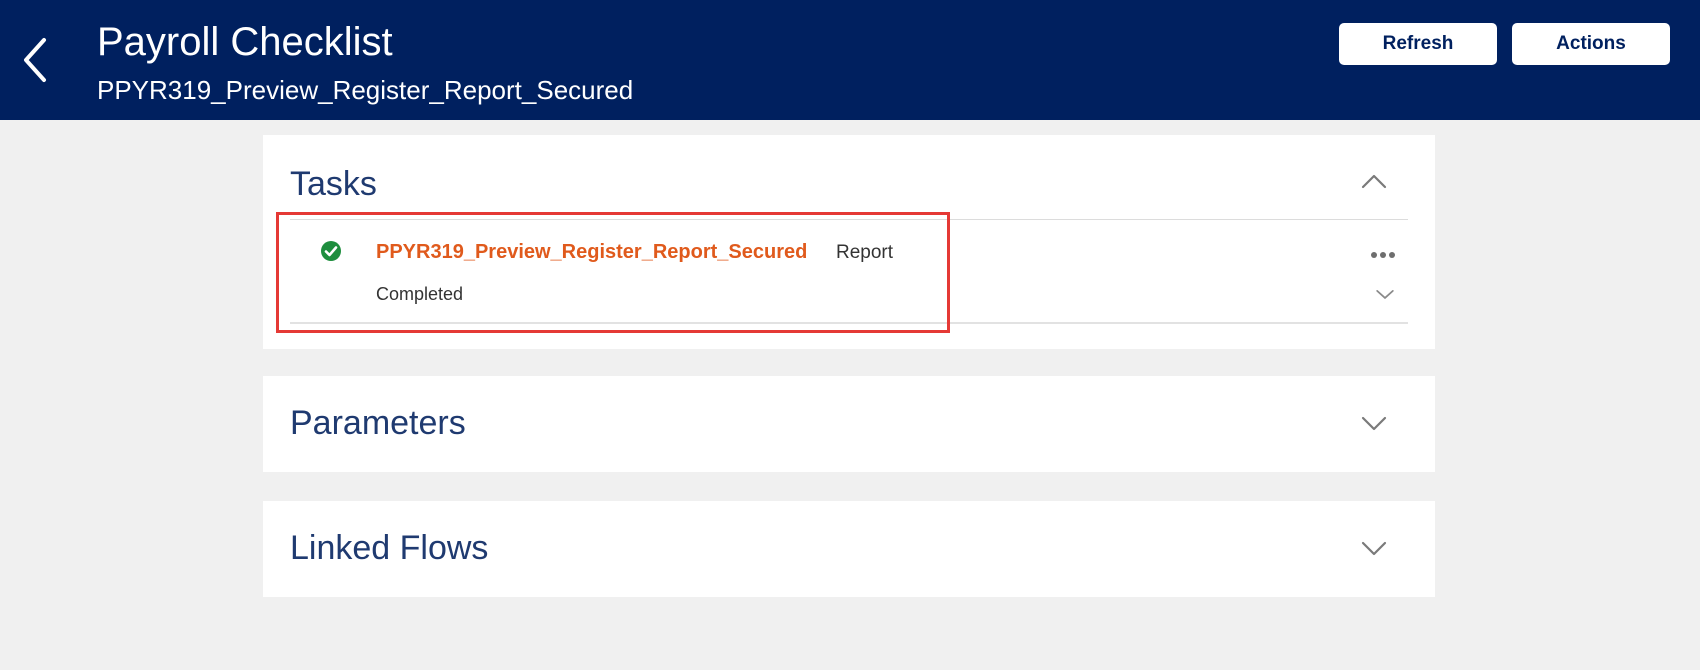  What do you see at coordinates (1591, 44) in the screenshot?
I see `actions-button: Actions` at bounding box center [1591, 44].